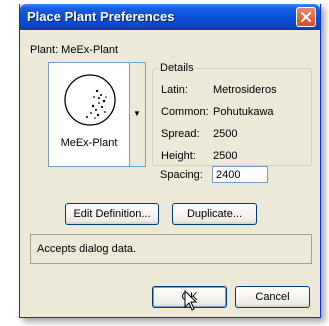 The width and height of the screenshot is (329, 326). Describe the element at coordinates (185, 112) in the screenshot. I see `common-label: Common:` at that location.